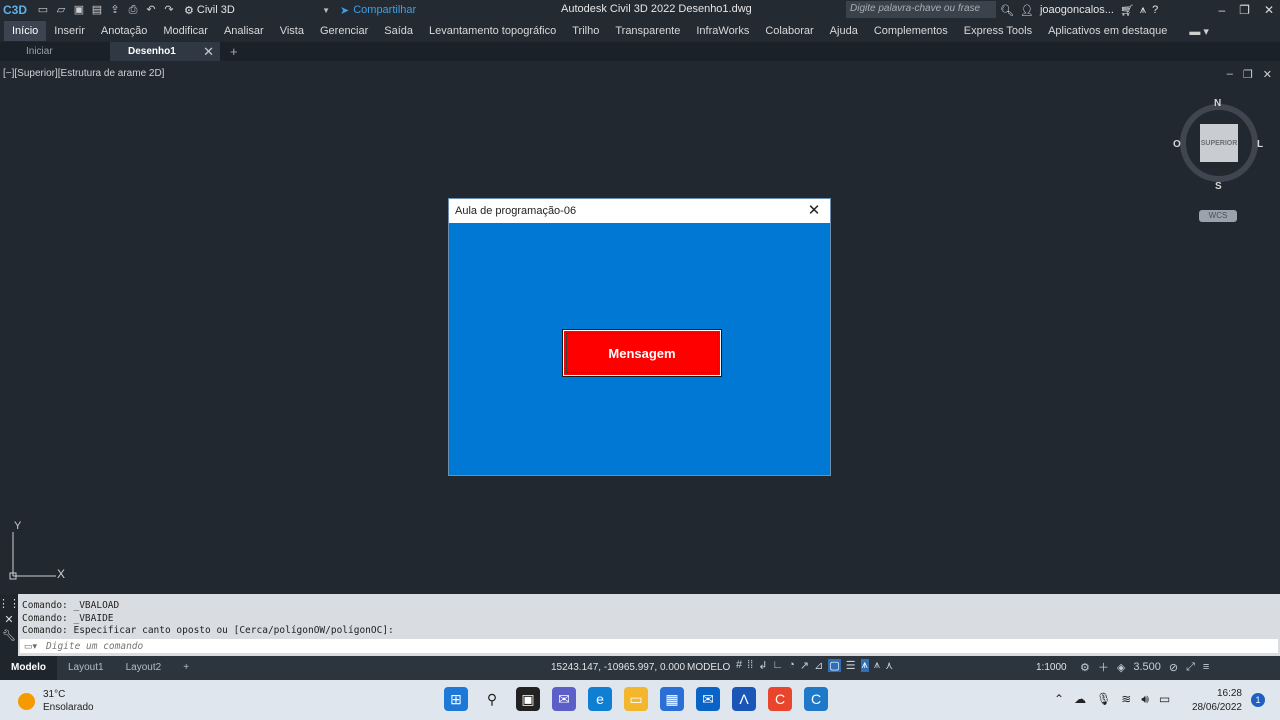 The width and height of the screenshot is (1280, 720). Describe the element at coordinates (97, 10) in the screenshot. I see `save-as-icon: ▤` at that location.